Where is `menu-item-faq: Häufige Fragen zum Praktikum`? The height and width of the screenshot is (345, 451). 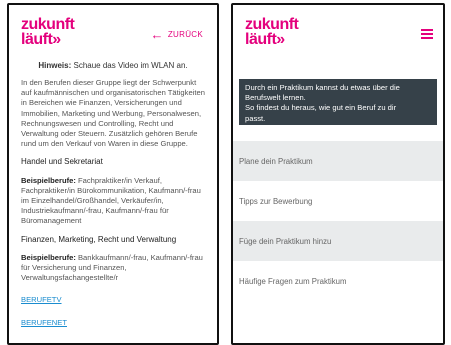
menu-item-faq: Häufige Fragen zum Praktikum is located at coordinates (338, 281).